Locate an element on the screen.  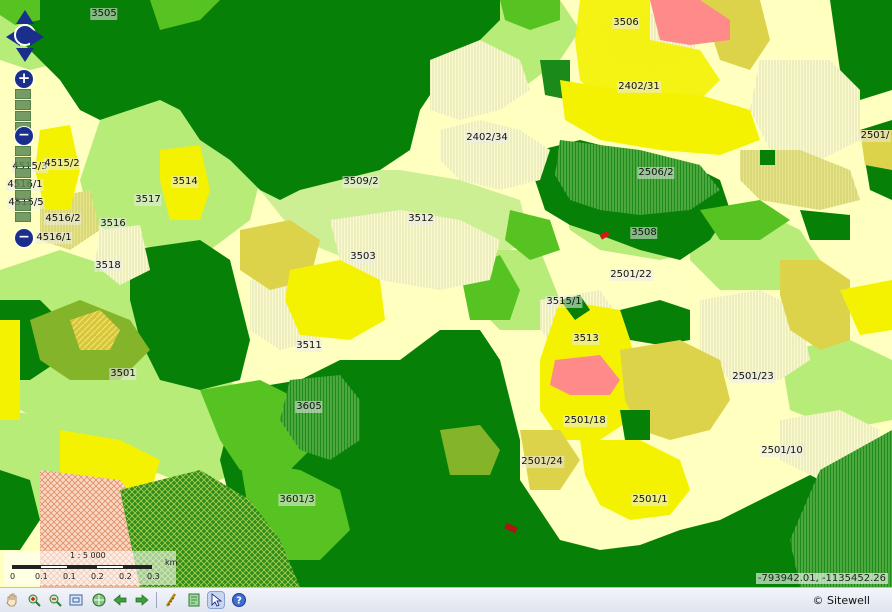
parcel-label-2501-18: 2501/18 is located at coordinates (585, 421).